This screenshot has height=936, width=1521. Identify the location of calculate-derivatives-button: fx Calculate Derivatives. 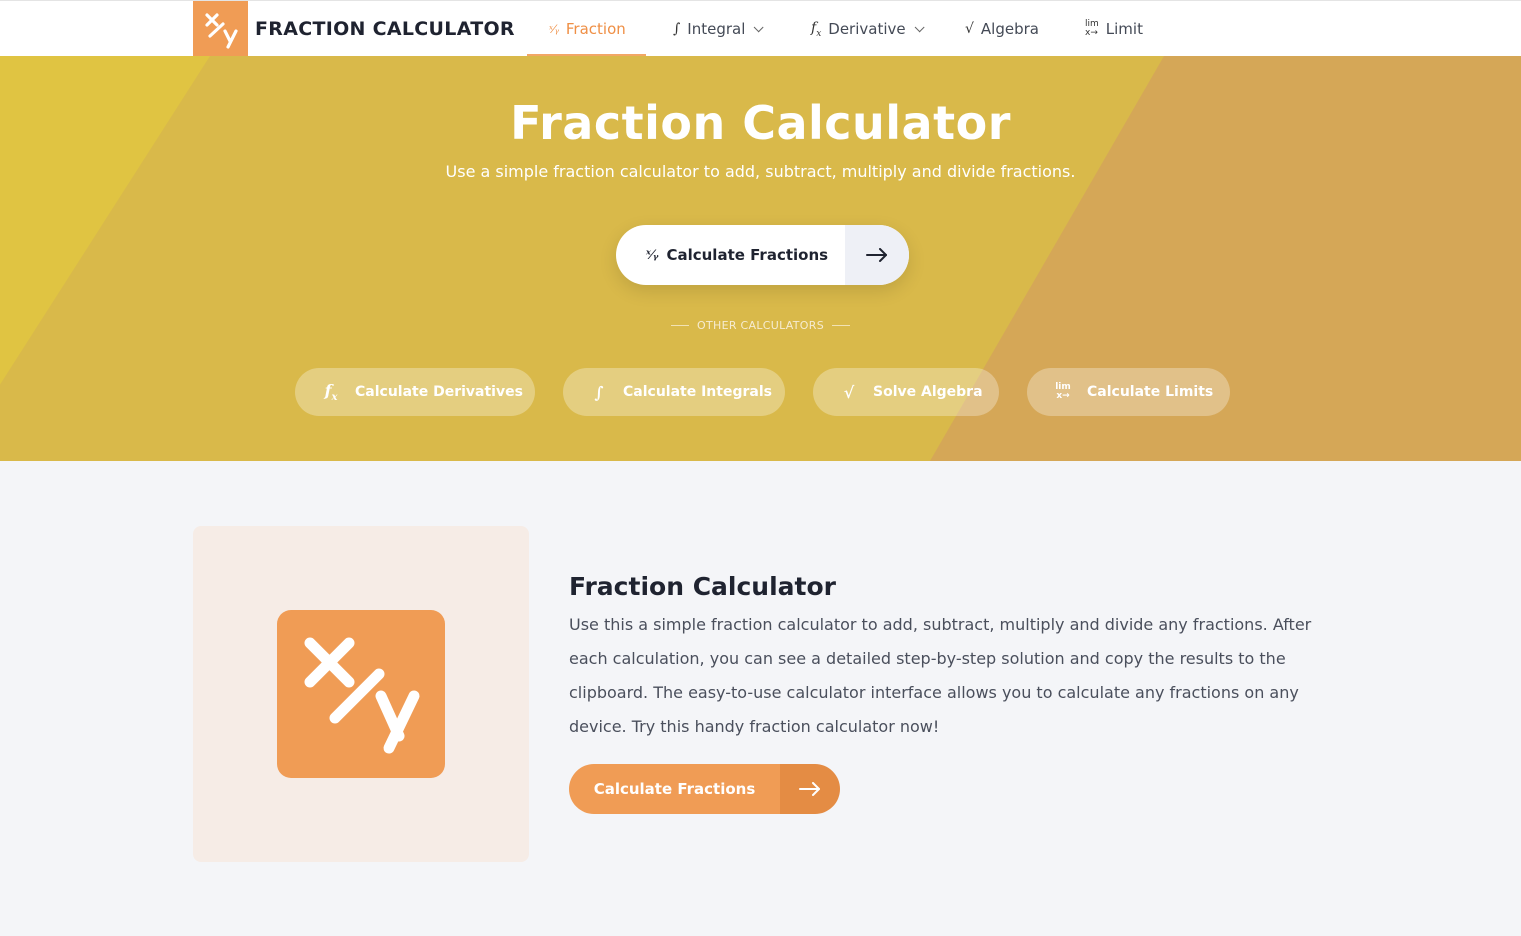
(415, 392).